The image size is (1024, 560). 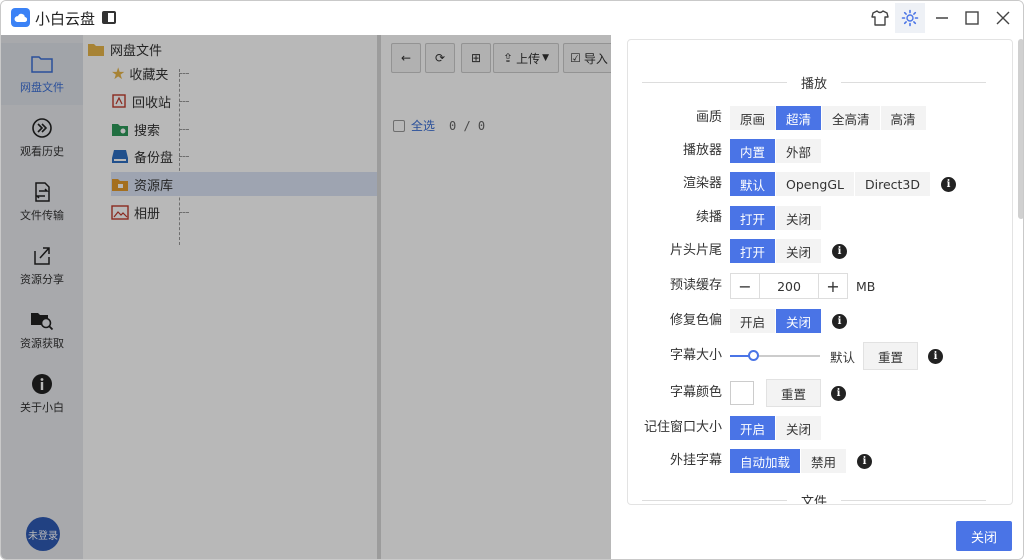 What do you see at coordinates (893, 184) in the screenshot?
I see `renderer-option: Direct3D` at bounding box center [893, 184].